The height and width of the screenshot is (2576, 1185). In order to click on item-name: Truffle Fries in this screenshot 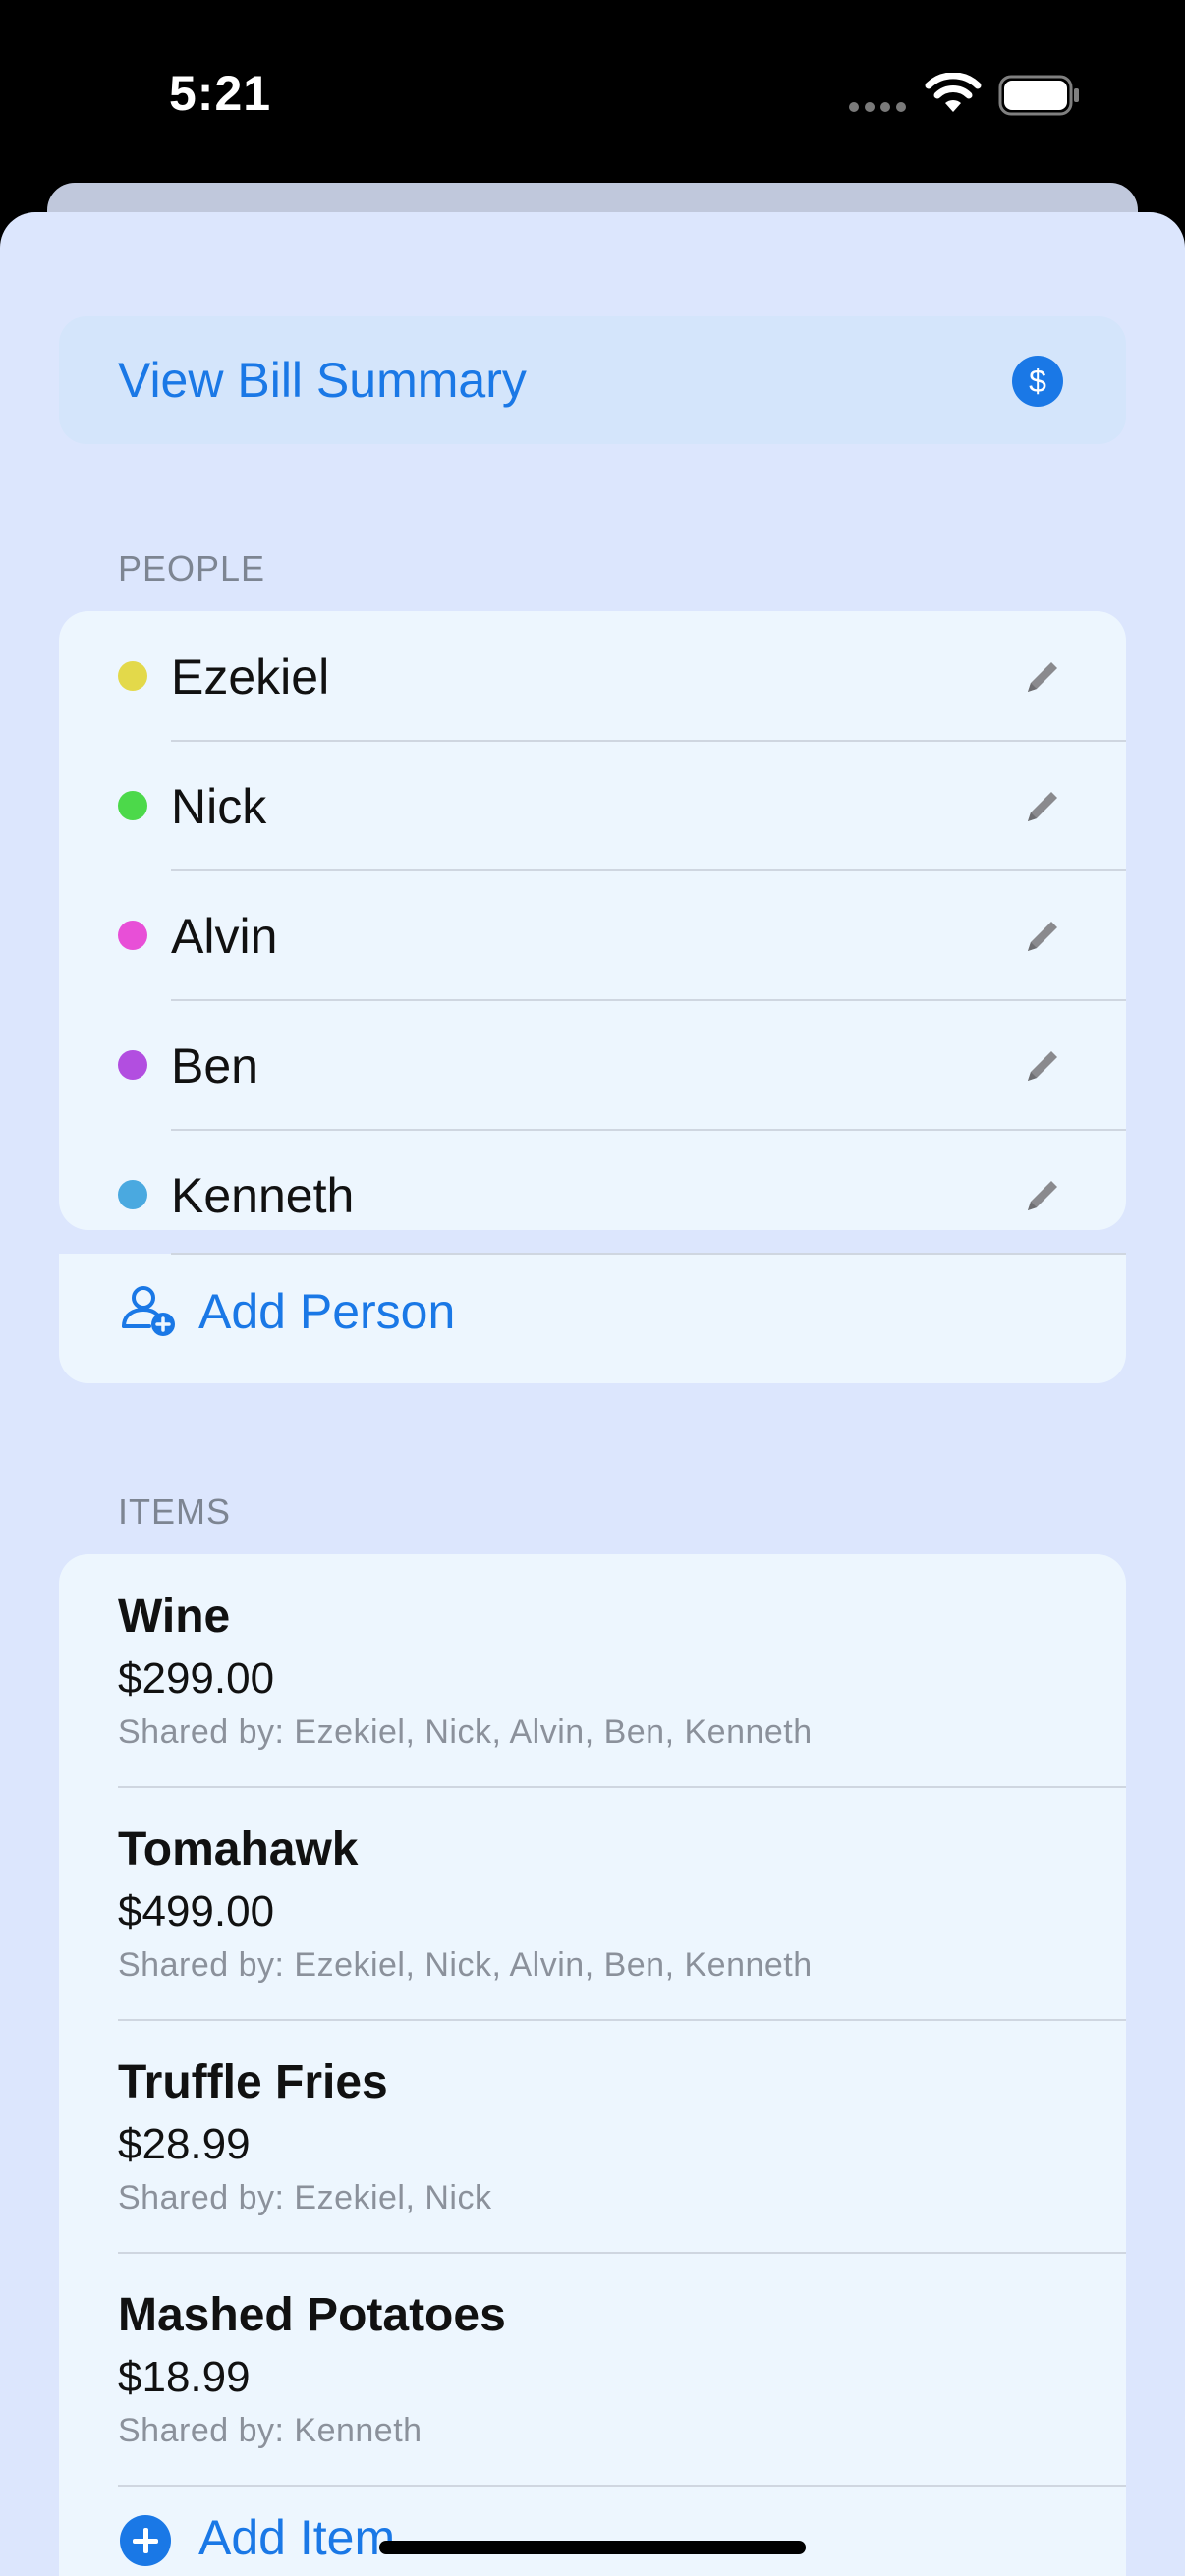, I will do `click(253, 2082)`.